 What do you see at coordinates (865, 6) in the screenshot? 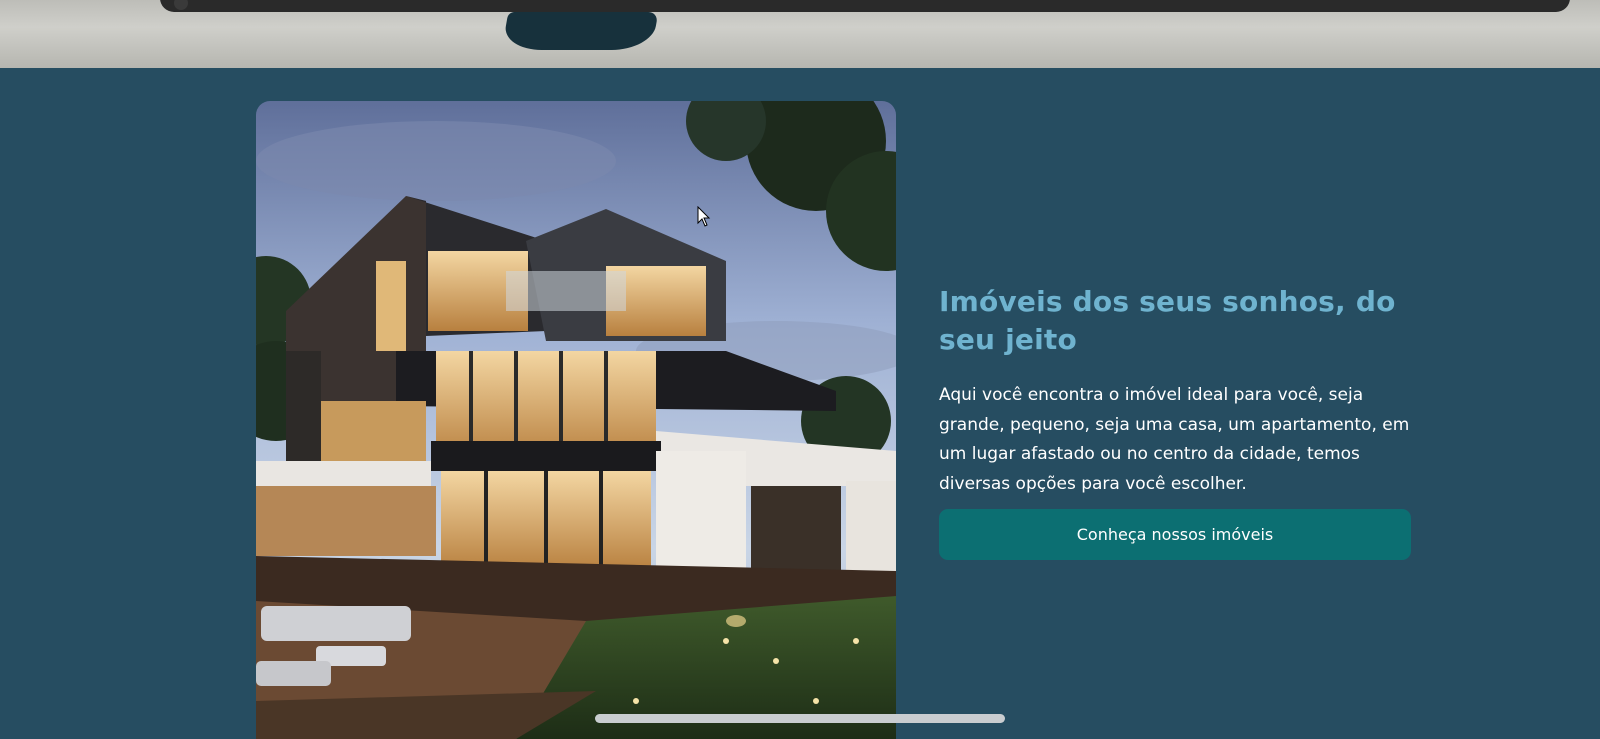
I see `browser-address-bar` at bounding box center [865, 6].